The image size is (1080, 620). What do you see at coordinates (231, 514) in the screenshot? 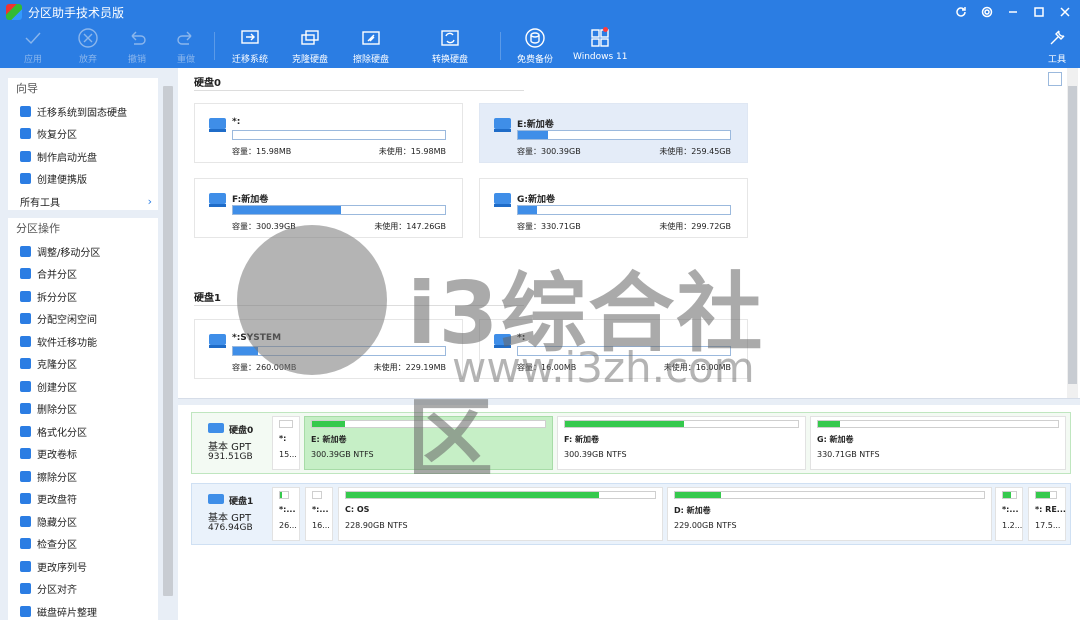
I see `disk-info: 硬盘1 基本 GPT 476.94GB` at bounding box center [231, 514].